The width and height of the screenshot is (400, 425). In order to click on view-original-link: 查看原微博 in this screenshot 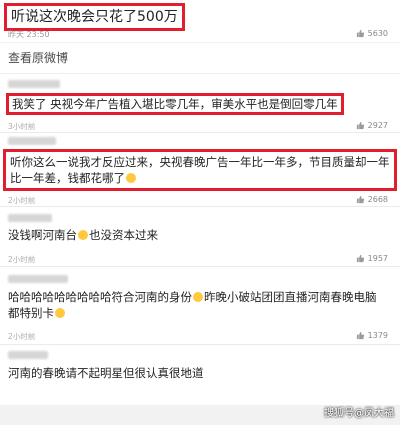, I will do `click(200, 58)`.